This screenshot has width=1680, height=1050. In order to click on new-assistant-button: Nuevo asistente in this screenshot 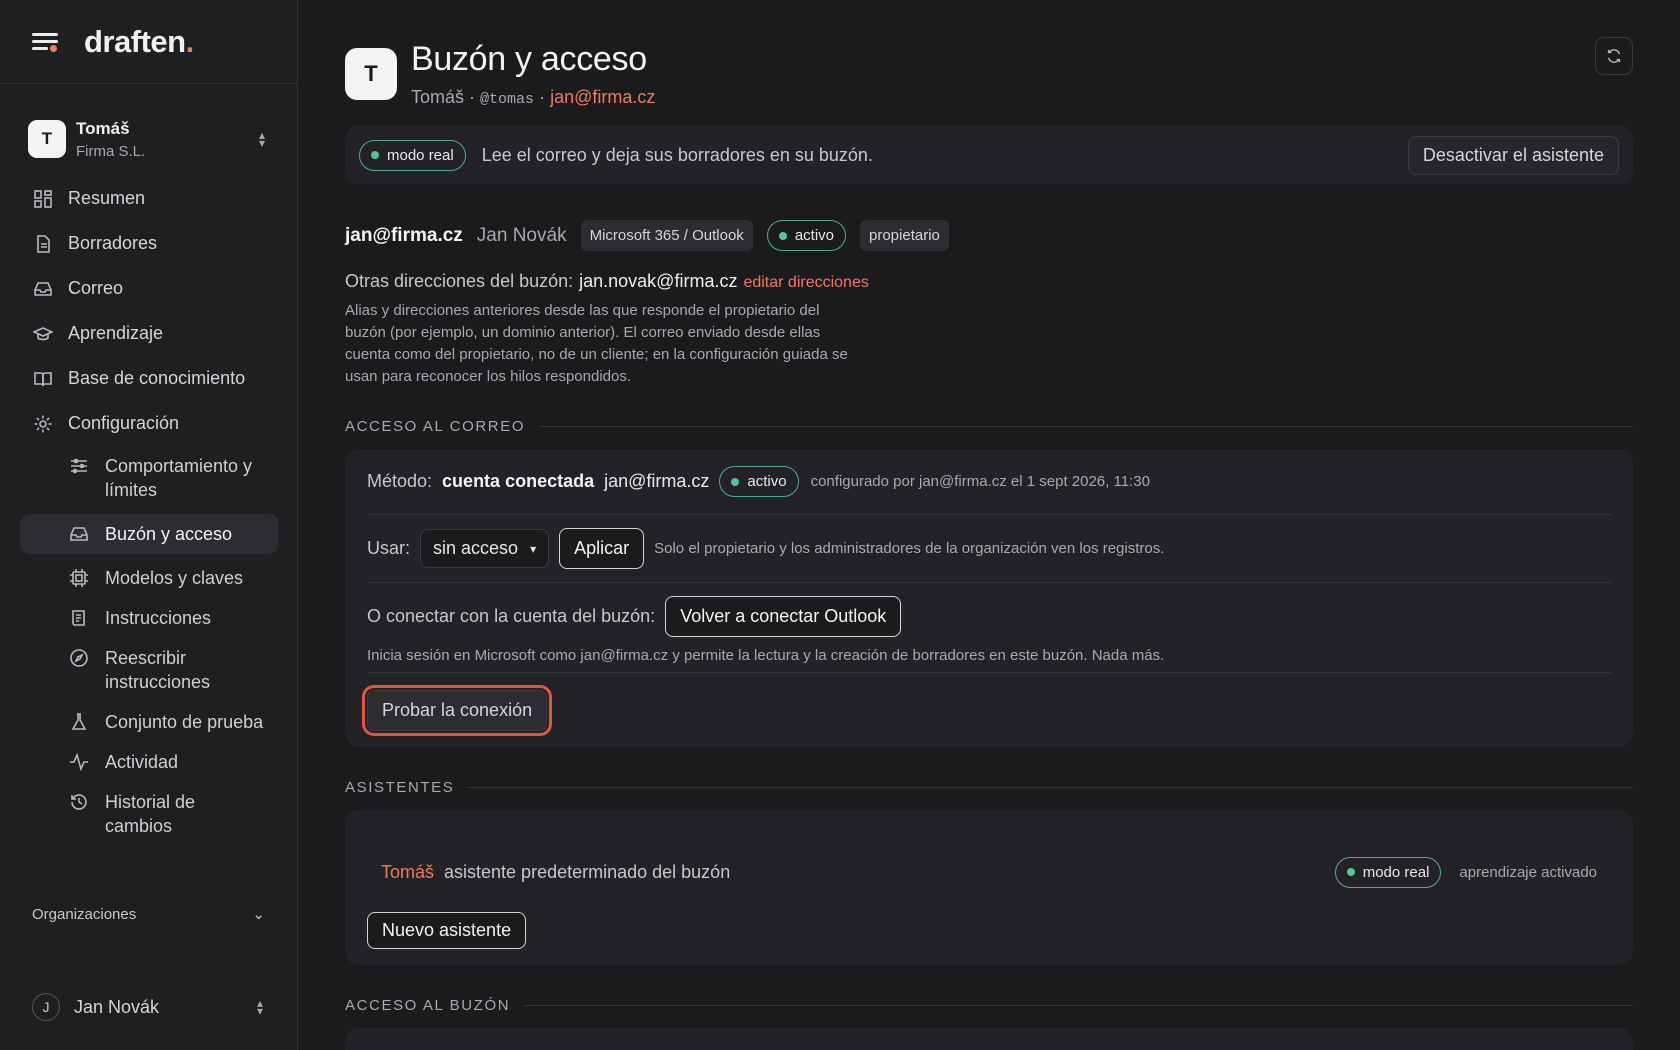, I will do `click(447, 930)`.